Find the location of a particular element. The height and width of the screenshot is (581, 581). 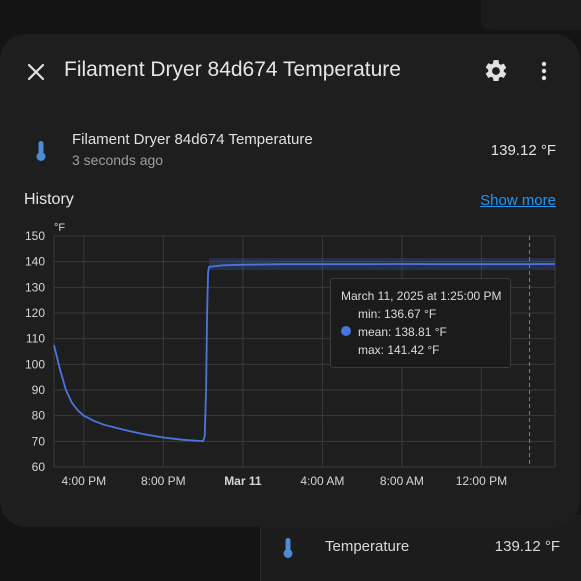

dialog-title: Filament Dryer 84d674 Temperature is located at coordinates (232, 69).